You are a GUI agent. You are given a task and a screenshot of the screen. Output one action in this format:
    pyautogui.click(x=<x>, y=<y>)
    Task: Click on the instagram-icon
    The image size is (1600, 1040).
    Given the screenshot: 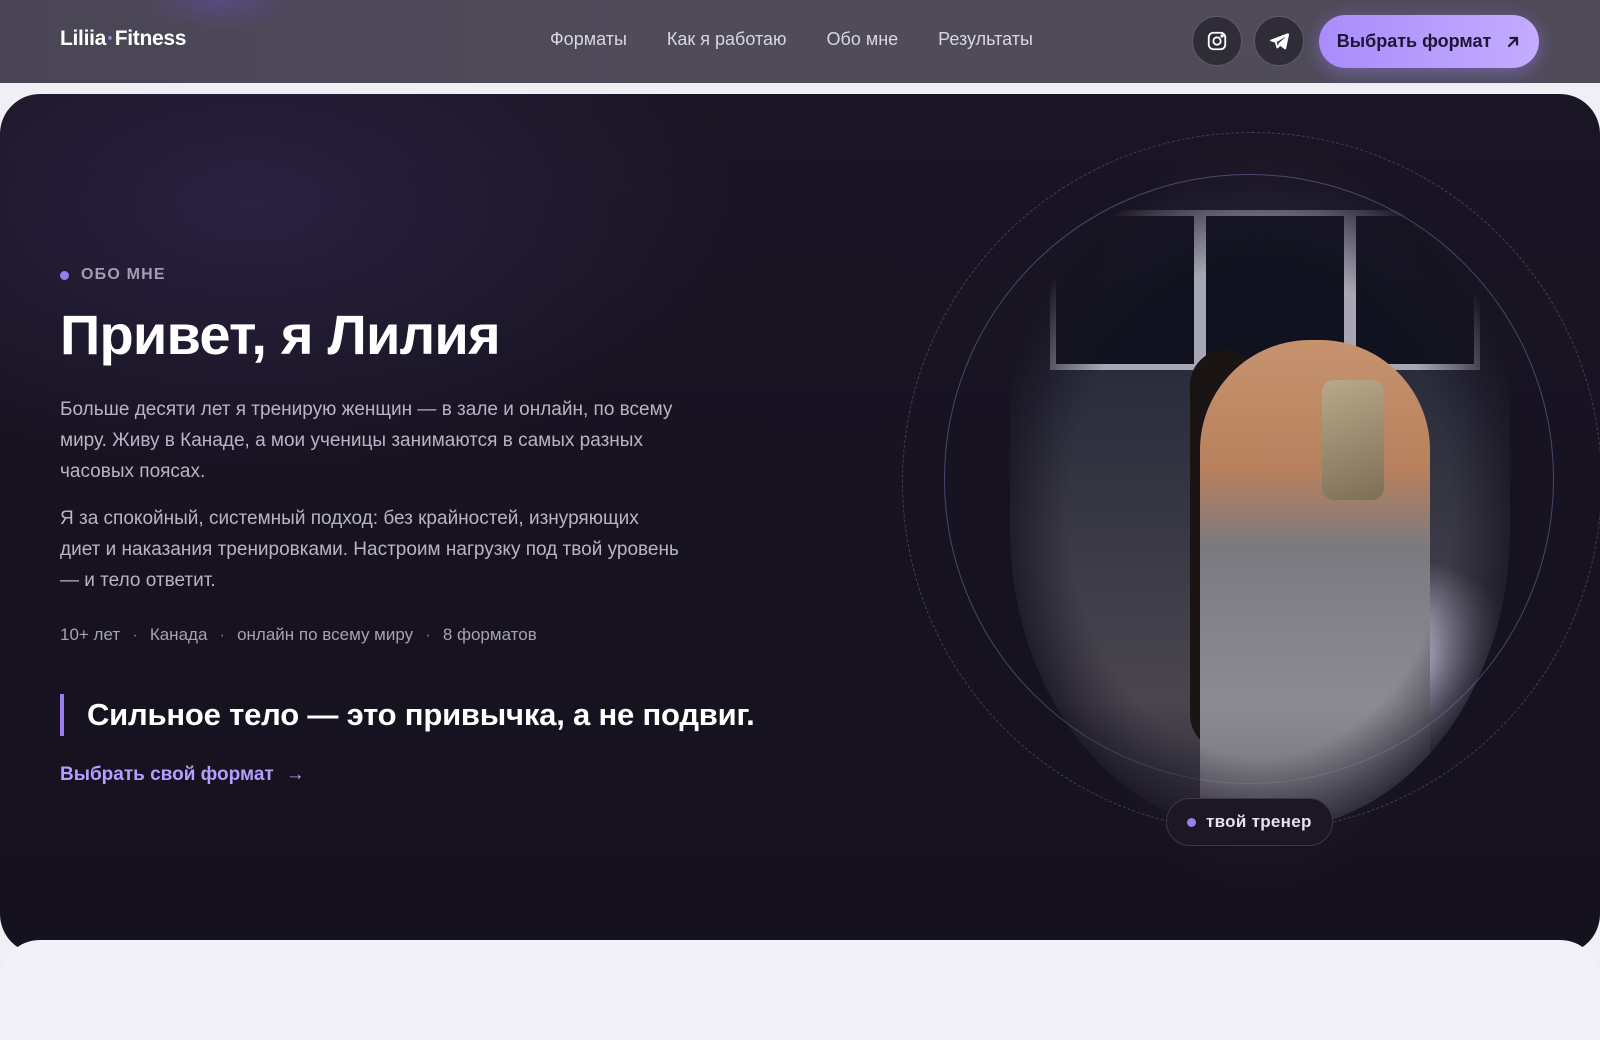 What is the action you would take?
    pyautogui.click(x=1217, y=41)
    